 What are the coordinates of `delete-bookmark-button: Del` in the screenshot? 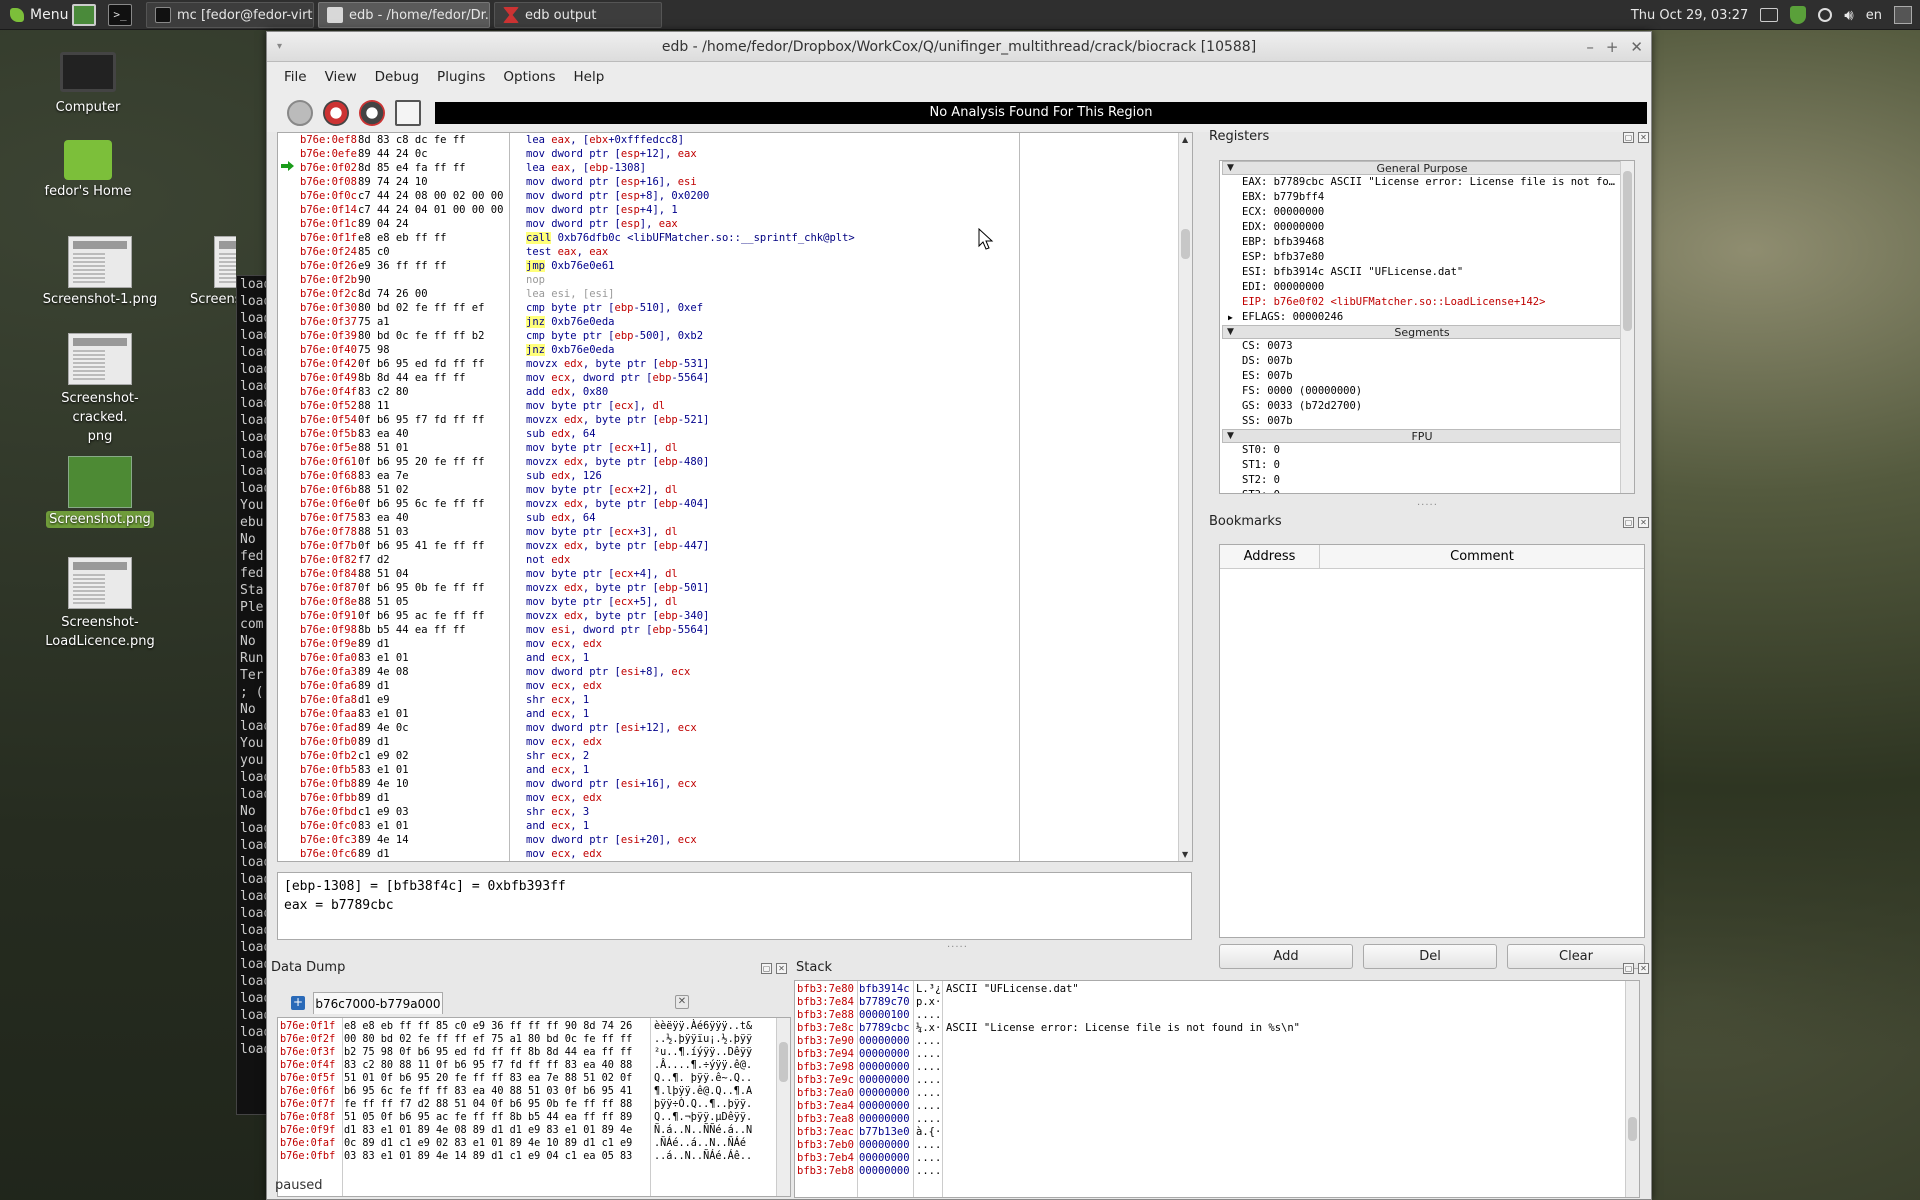 It's located at (1430, 956).